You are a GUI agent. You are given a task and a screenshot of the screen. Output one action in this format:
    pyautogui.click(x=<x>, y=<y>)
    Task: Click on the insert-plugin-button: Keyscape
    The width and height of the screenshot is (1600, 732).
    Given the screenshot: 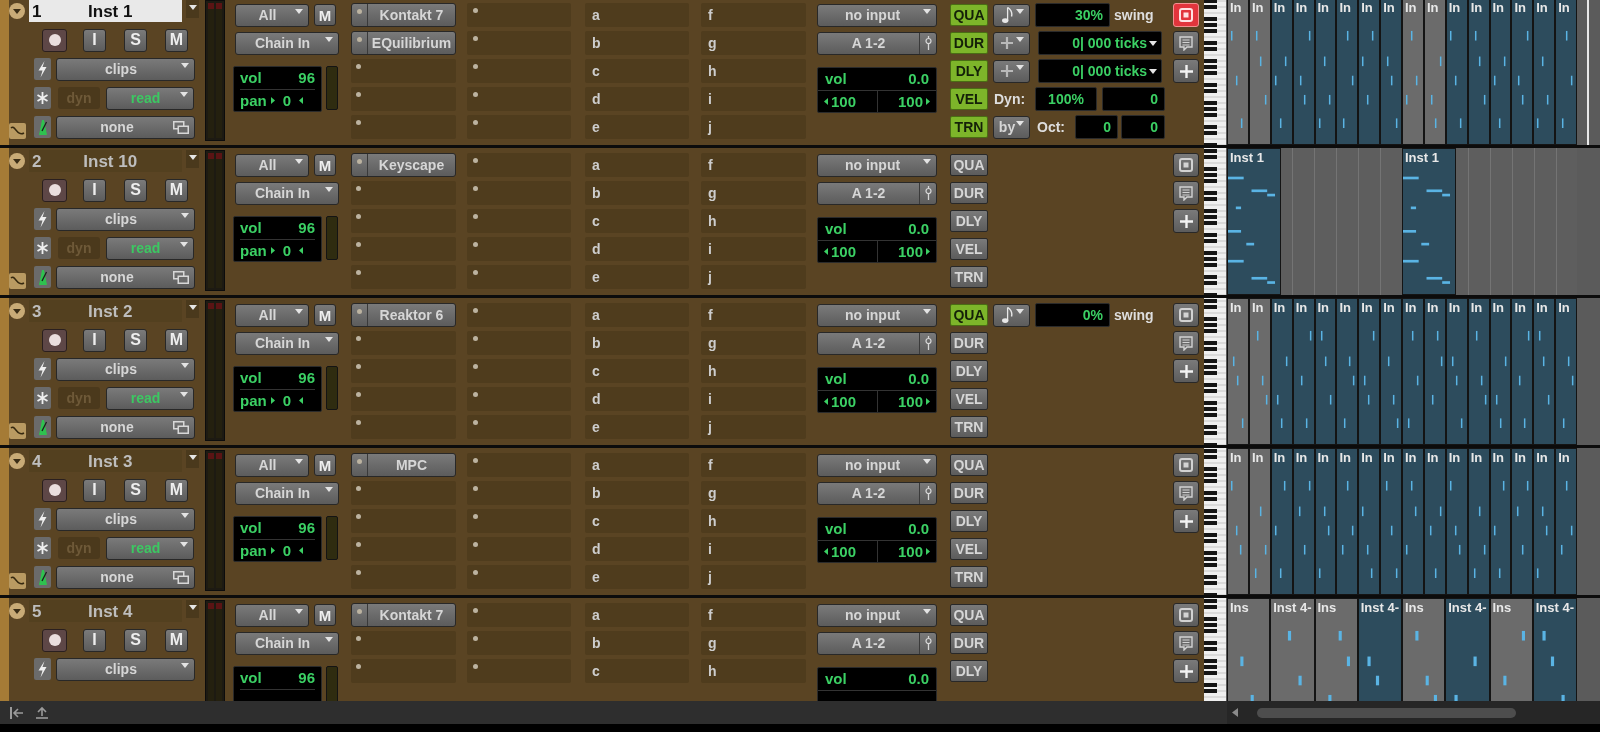 What is the action you would take?
    pyautogui.click(x=403, y=165)
    